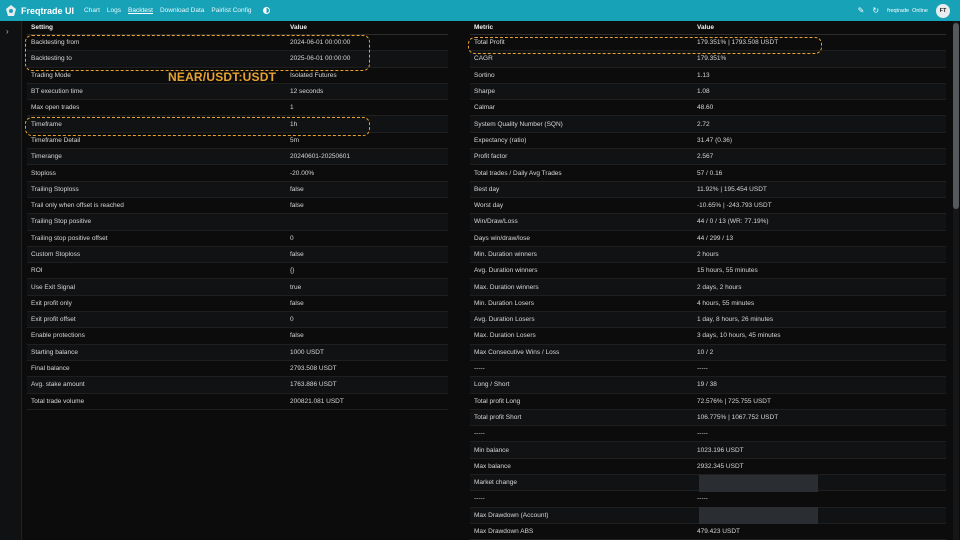  What do you see at coordinates (739, 336) in the screenshot?
I see `row-value: 3 days, 10 hours, 45 minutes` at bounding box center [739, 336].